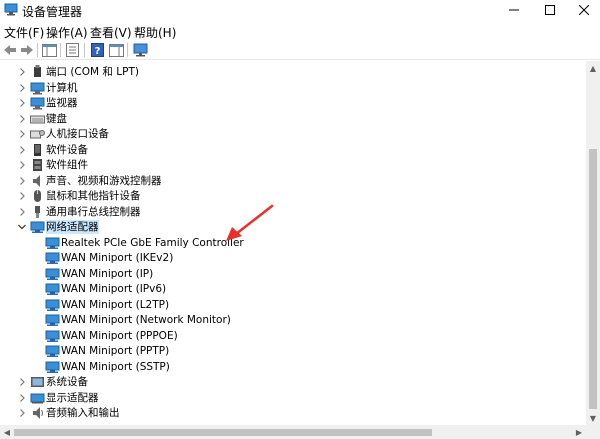 This screenshot has width=600, height=439. I want to click on back-button, so click(10, 50).